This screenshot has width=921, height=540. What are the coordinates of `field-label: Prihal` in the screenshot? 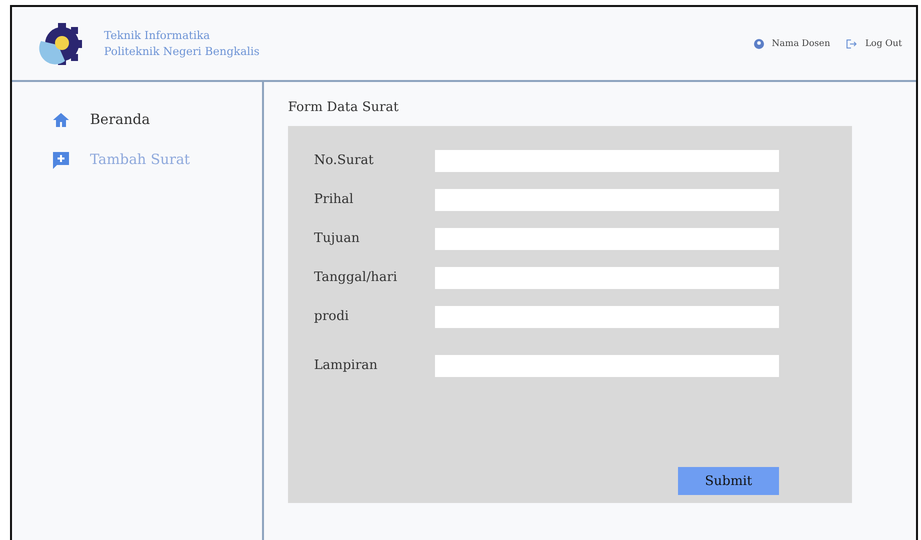 It's located at (334, 199).